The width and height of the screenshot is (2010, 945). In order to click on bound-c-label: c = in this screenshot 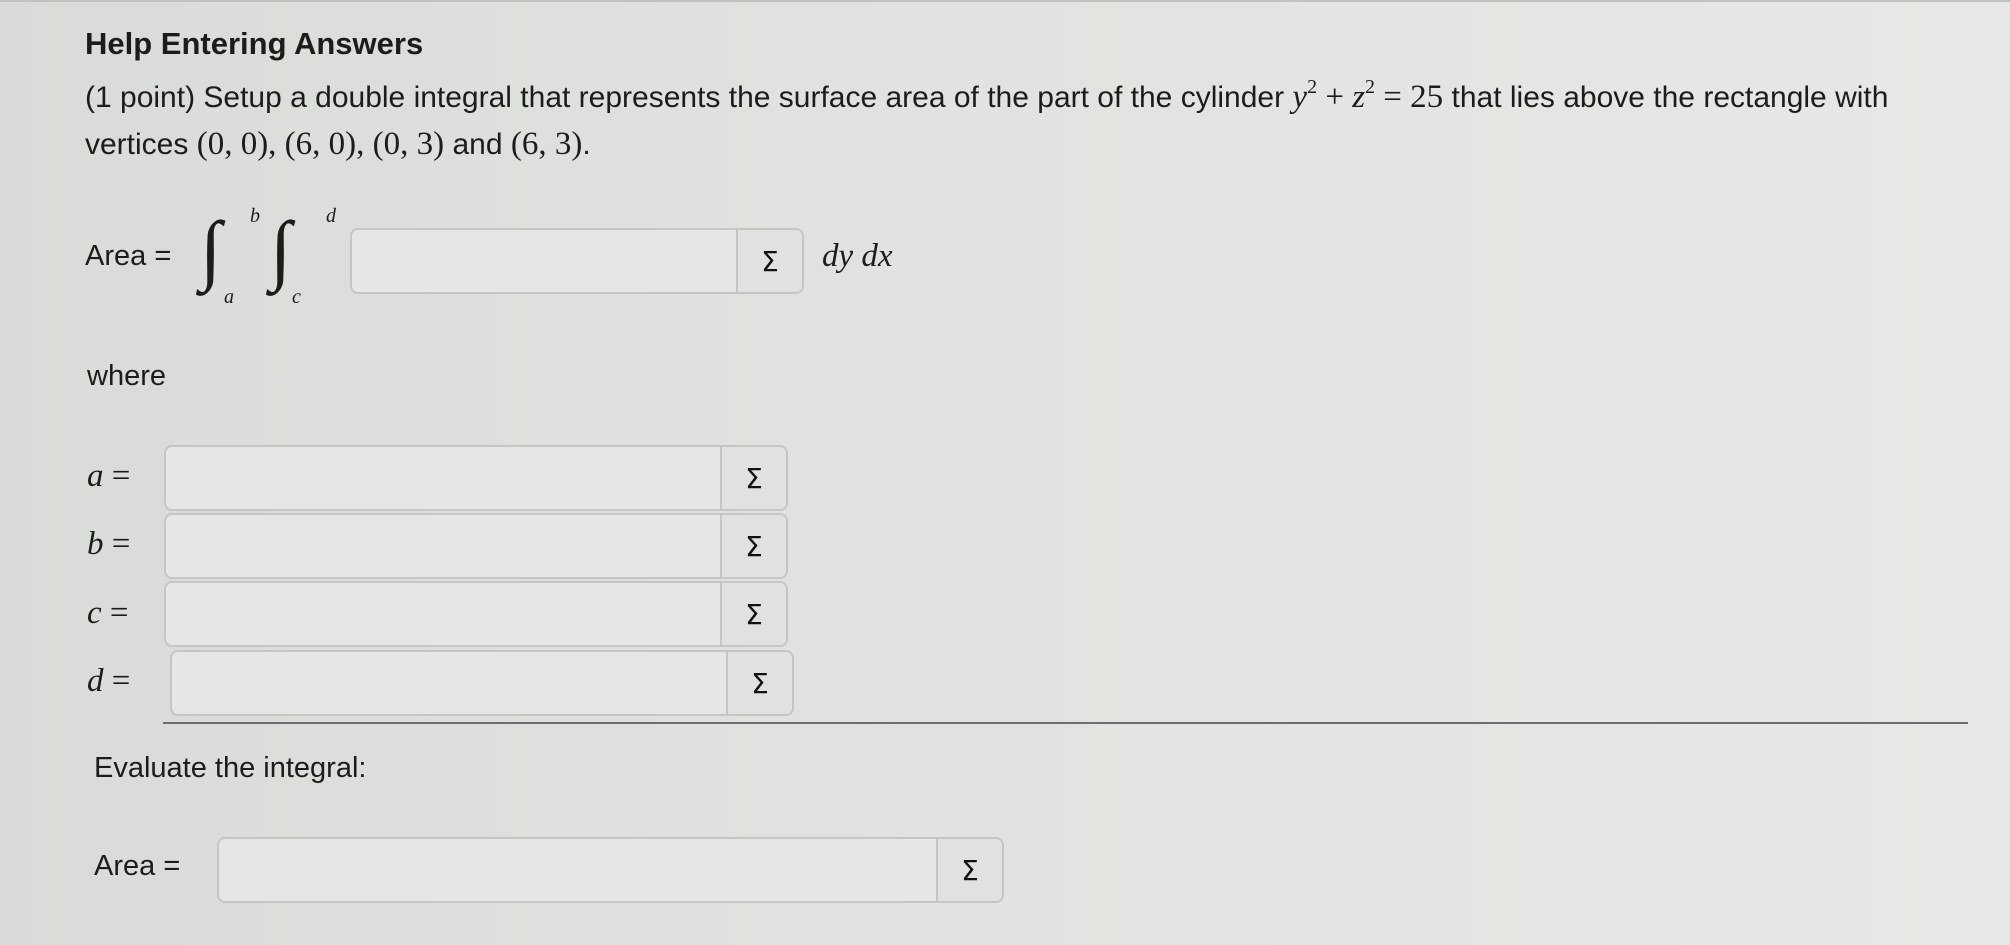, I will do `click(108, 613)`.